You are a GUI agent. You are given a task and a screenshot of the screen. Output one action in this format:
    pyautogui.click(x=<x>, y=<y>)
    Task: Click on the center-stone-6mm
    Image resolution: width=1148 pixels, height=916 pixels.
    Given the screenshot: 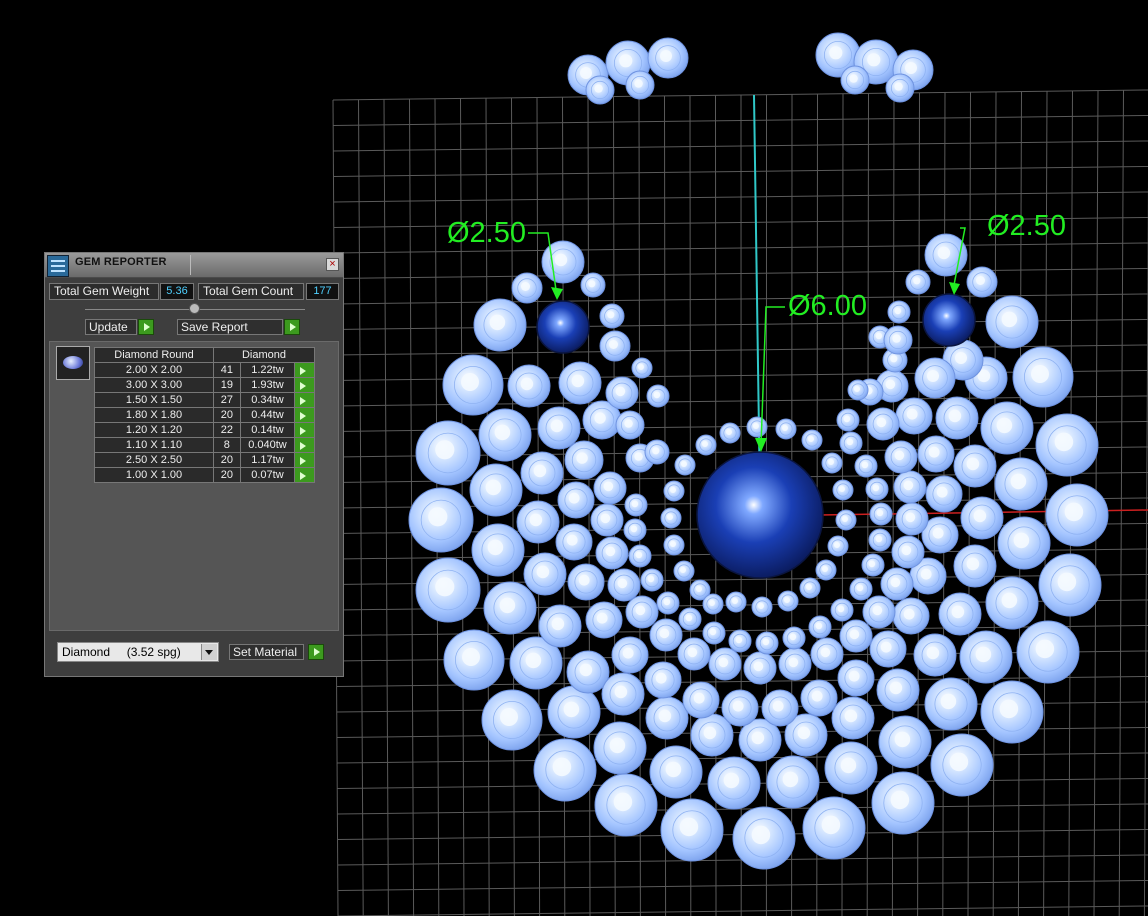 What is the action you would take?
    pyautogui.click(x=760, y=515)
    